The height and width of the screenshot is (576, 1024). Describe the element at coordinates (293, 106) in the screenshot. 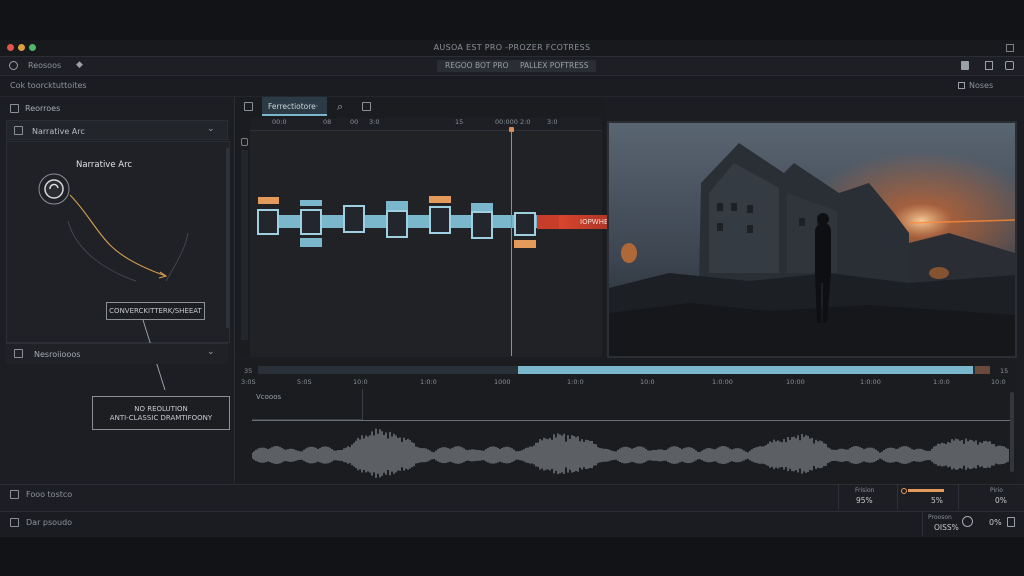

I see `timeline-tab-label: Ferrectiotore·` at that location.